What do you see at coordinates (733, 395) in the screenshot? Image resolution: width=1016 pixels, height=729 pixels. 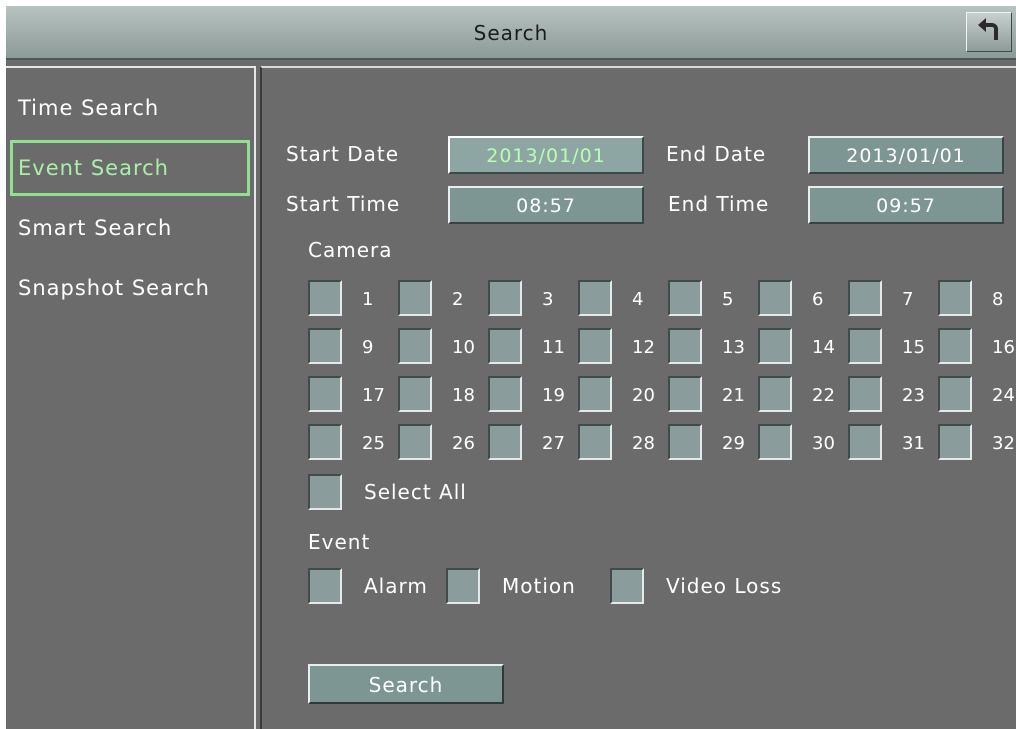 I see `camera-number-label: 21` at bounding box center [733, 395].